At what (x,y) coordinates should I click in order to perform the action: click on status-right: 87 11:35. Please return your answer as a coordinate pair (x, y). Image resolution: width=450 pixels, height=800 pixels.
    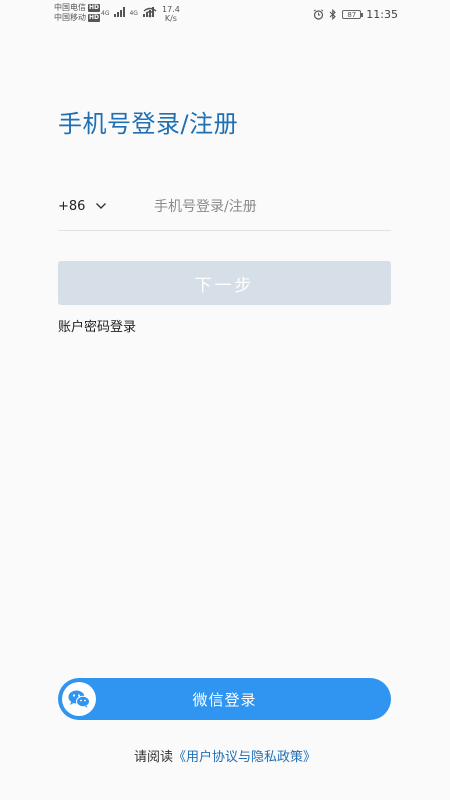
    Looking at the image, I should click on (355, 14).